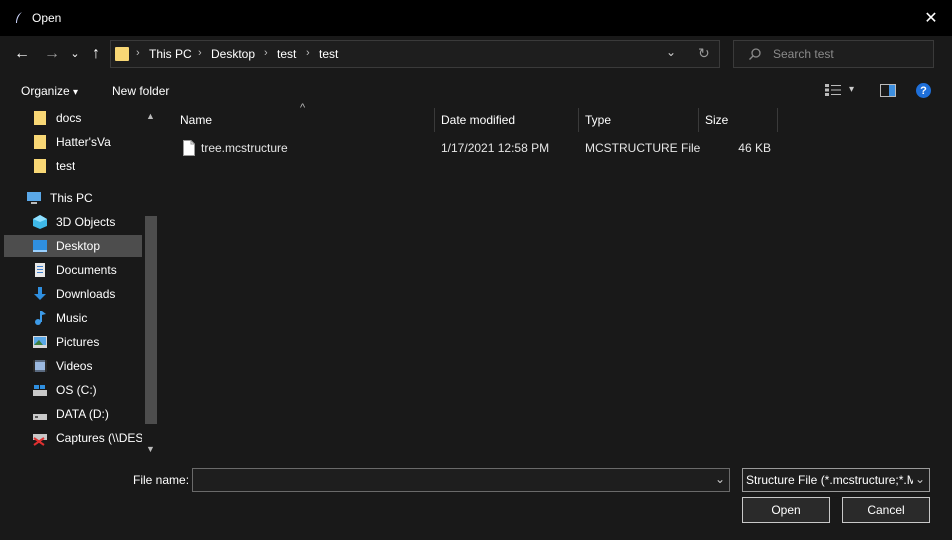  Describe the element at coordinates (189, 148) in the screenshot. I see `file-icon` at that location.